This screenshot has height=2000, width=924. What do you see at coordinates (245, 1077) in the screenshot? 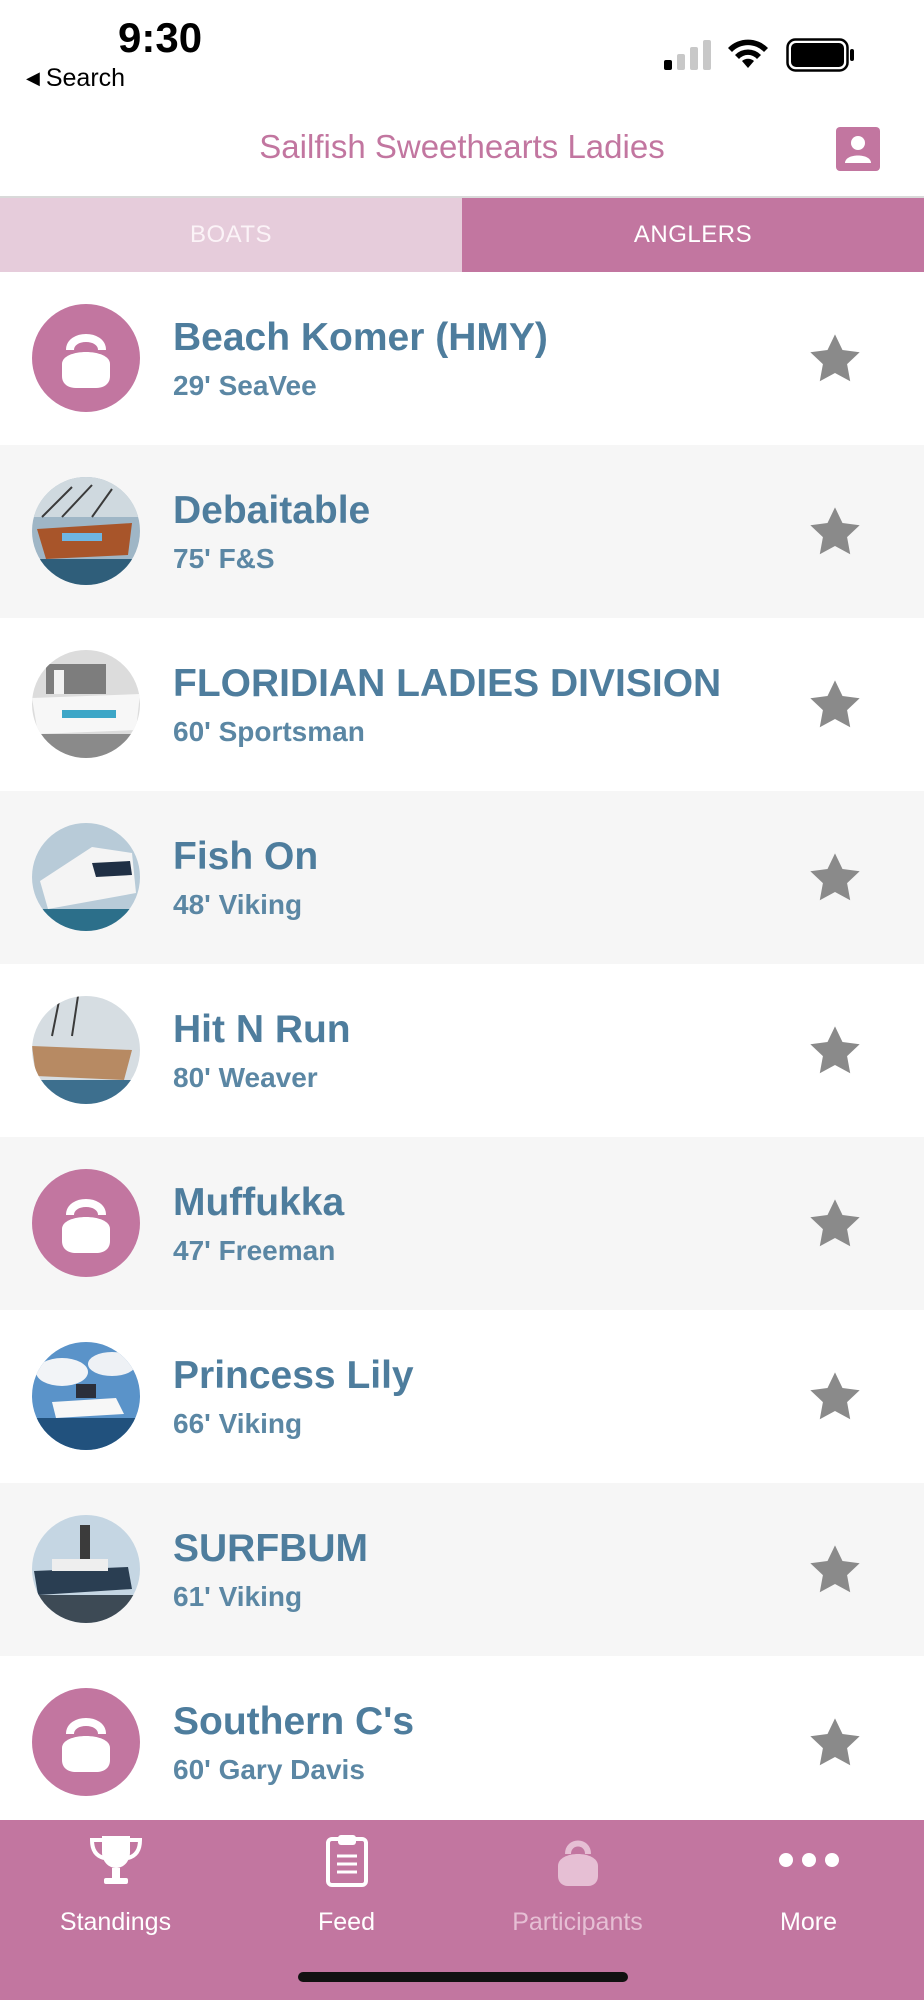
I see `boat-description: 80' Weaver` at bounding box center [245, 1077].